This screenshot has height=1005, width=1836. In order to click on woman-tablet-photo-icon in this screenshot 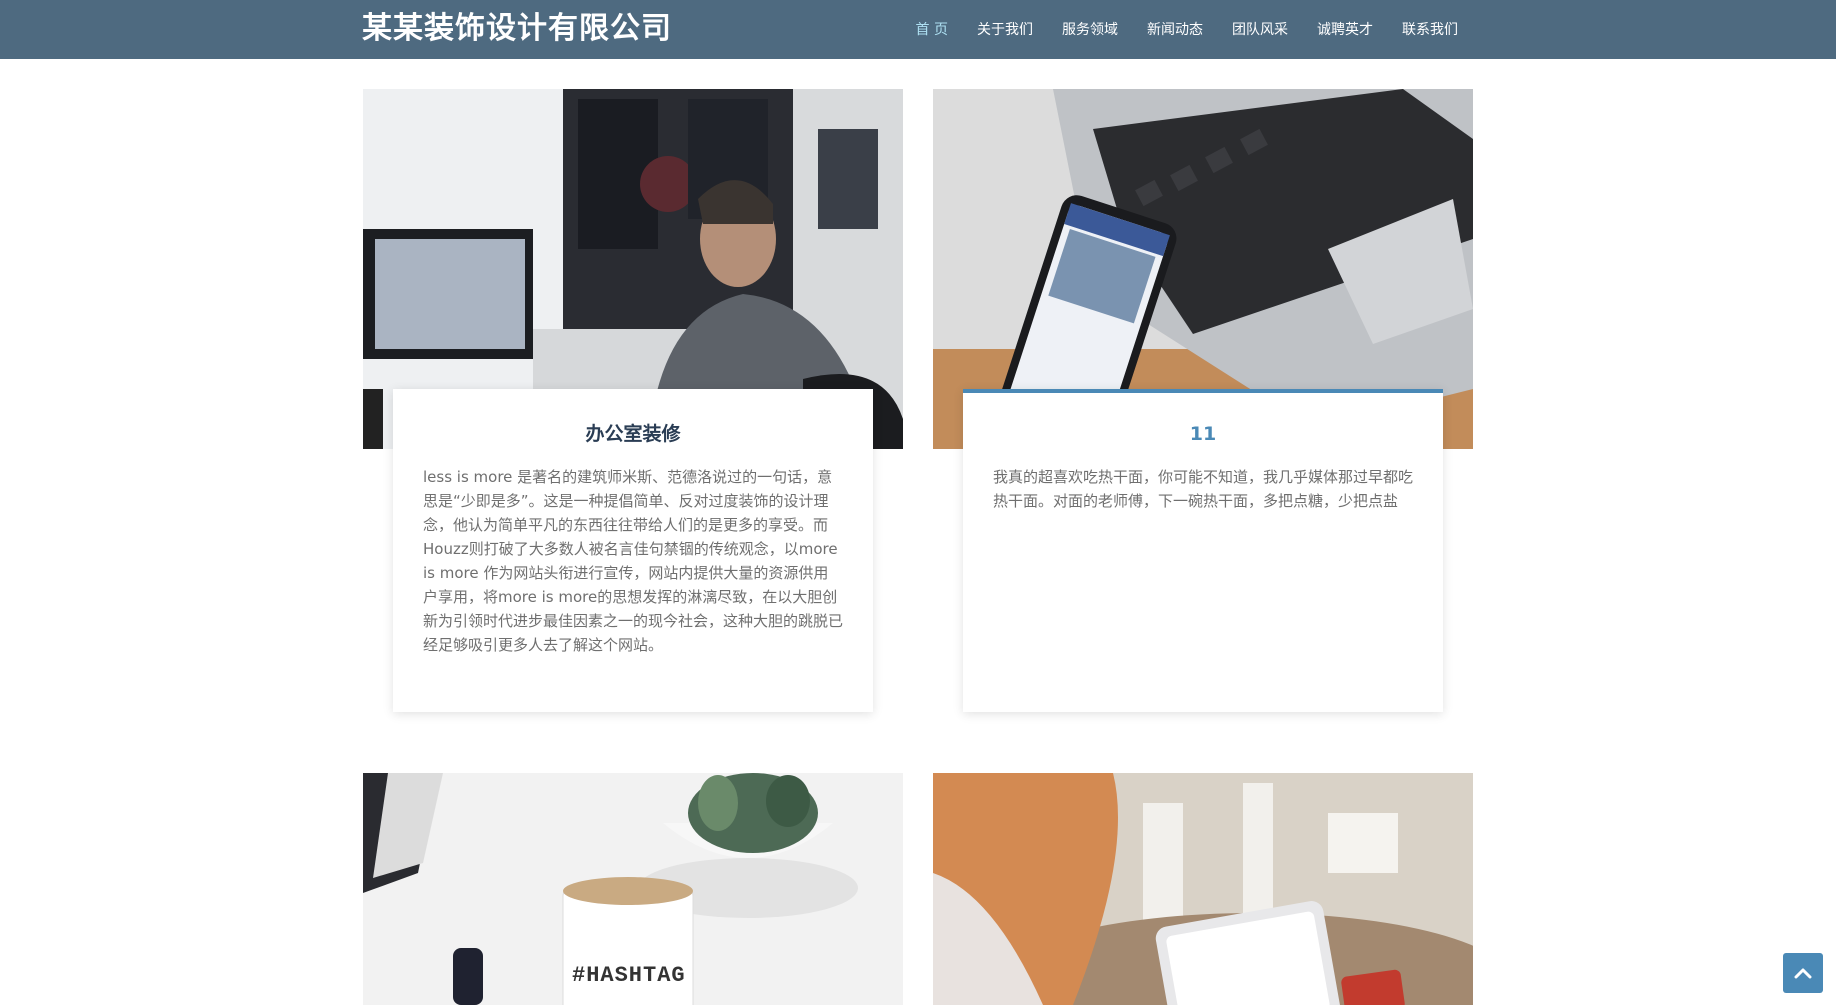, I will do `click(1203, 889)`.